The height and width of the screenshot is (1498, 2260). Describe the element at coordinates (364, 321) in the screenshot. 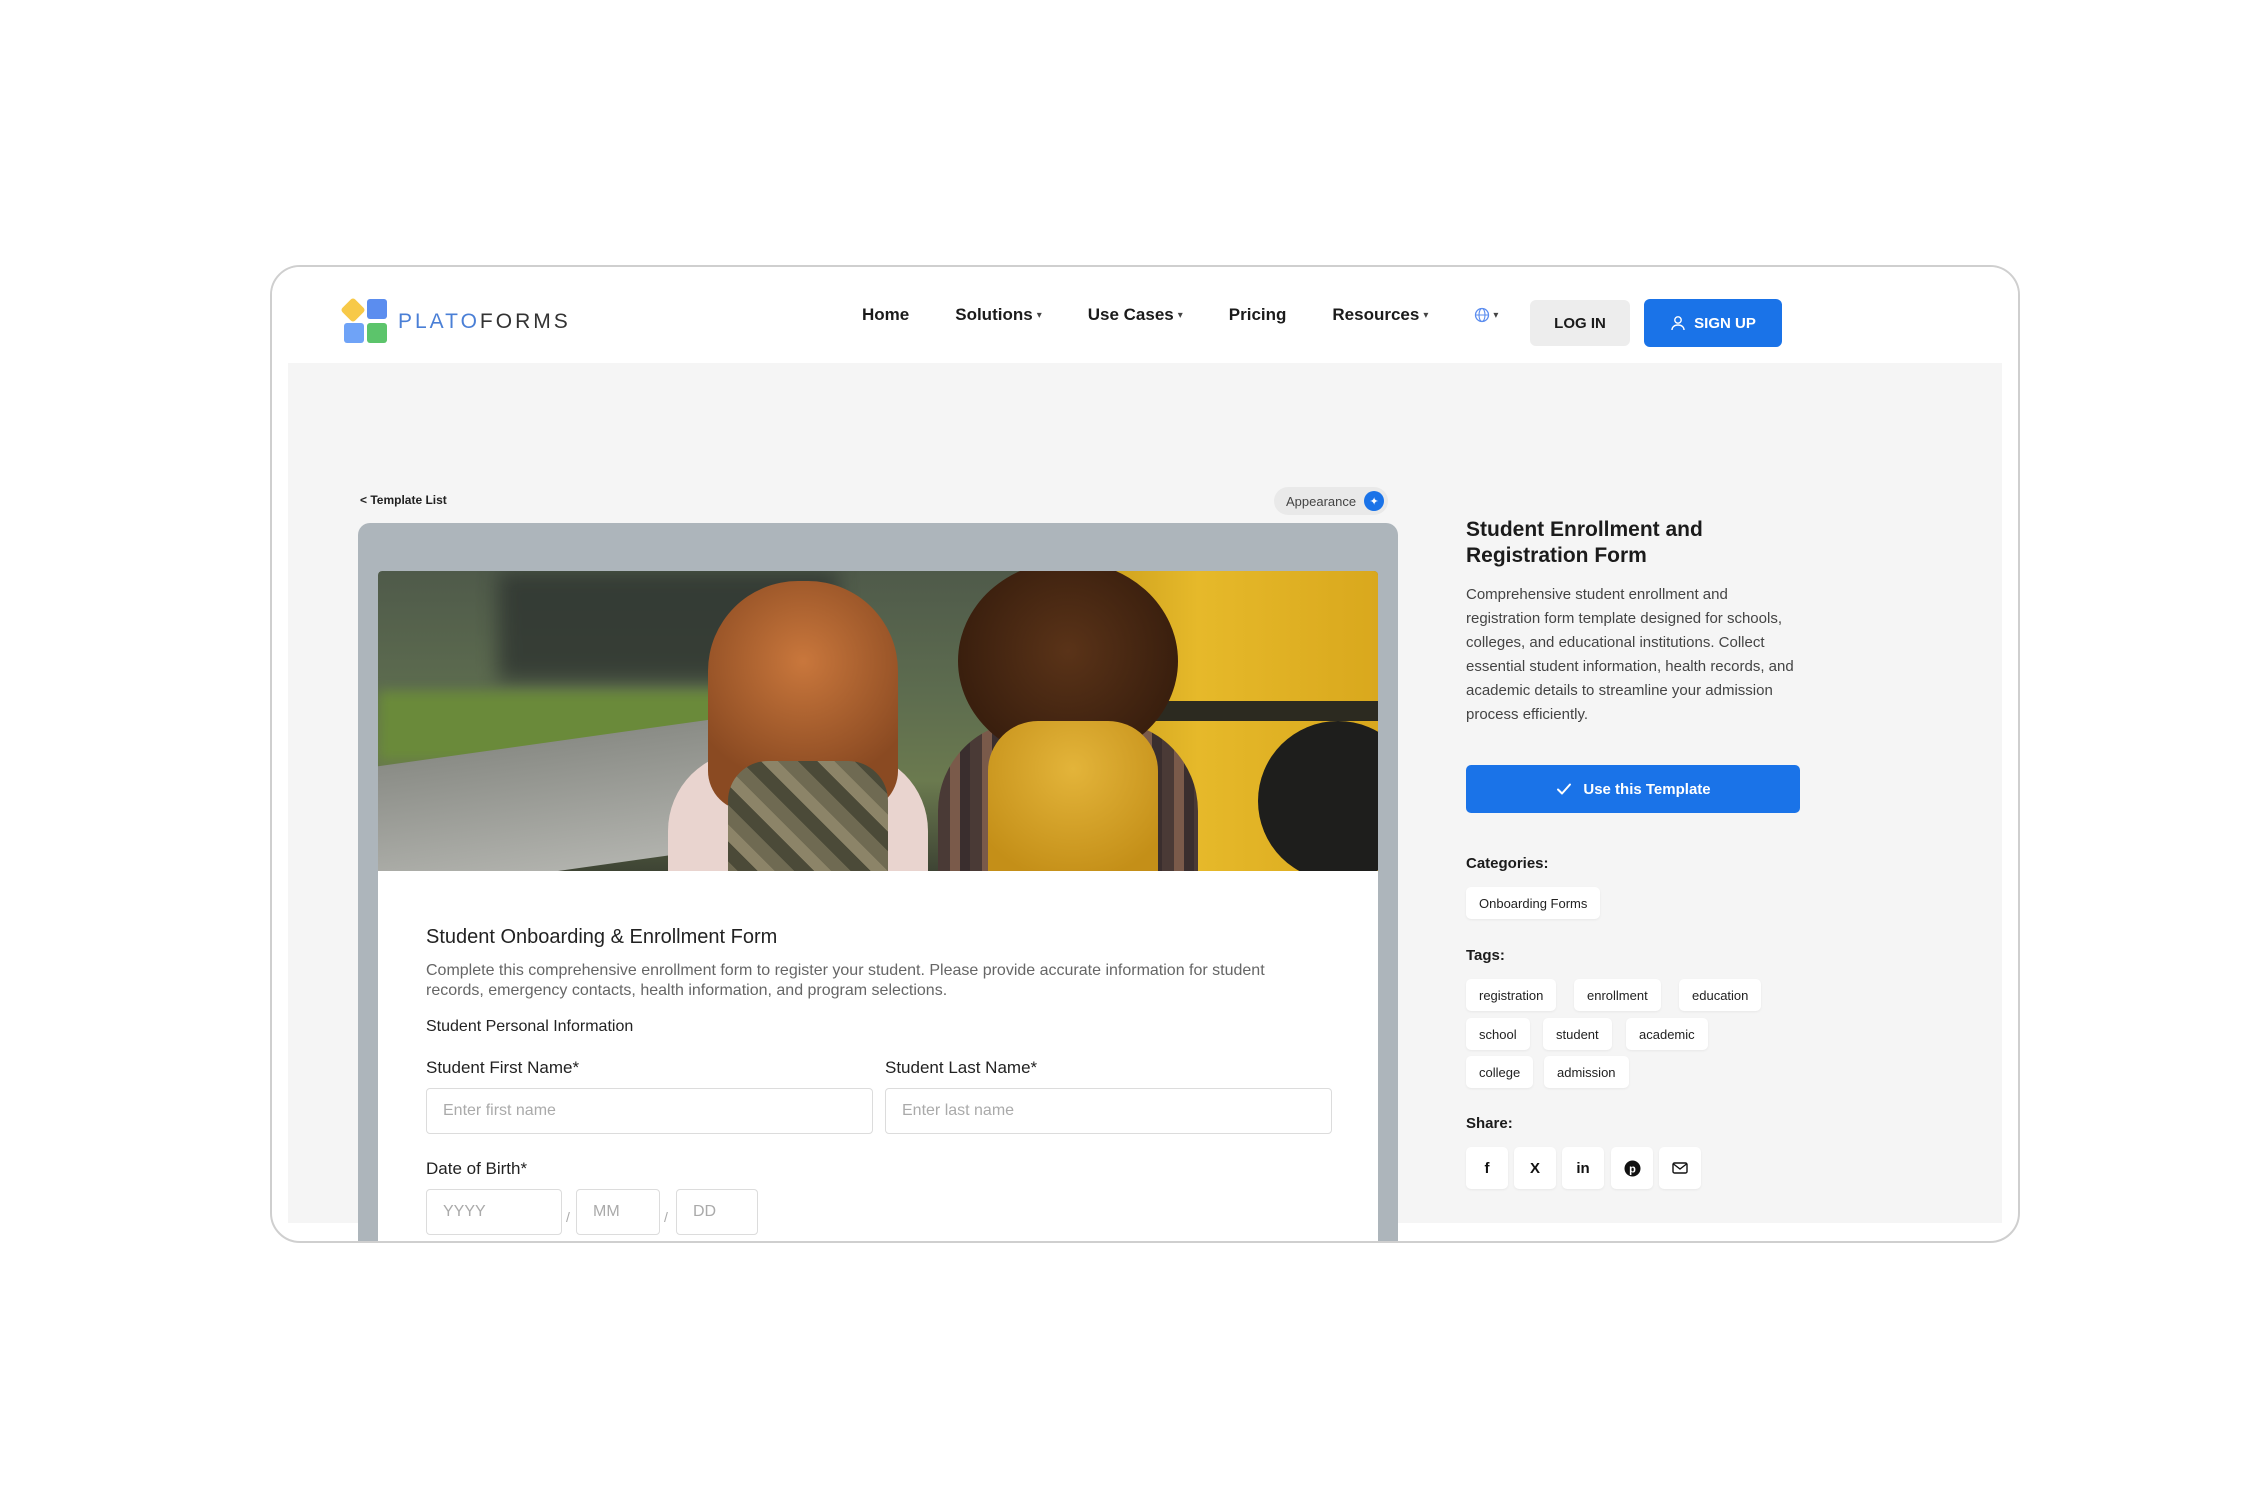

I see `logo-icon` at that location.